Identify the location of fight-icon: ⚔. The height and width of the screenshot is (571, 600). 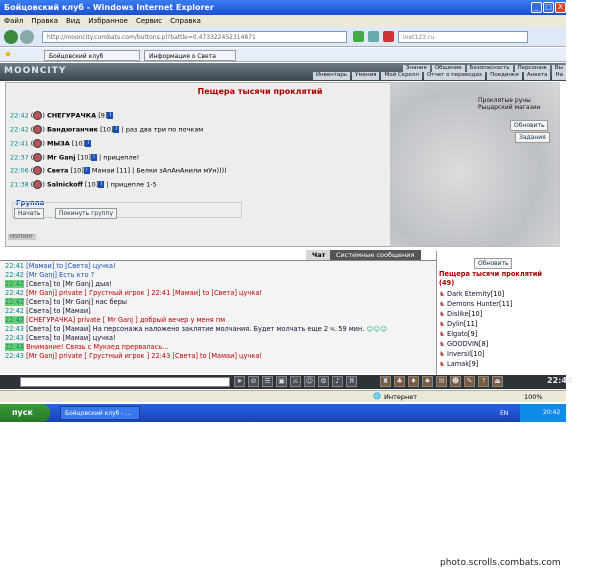
(295, 381).